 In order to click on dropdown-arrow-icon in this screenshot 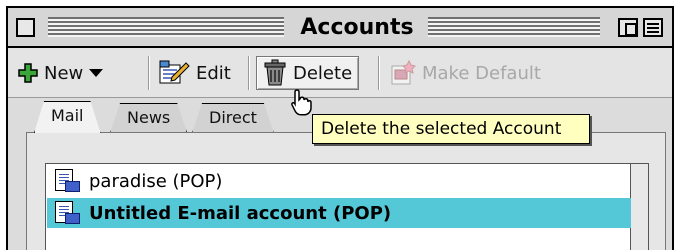, I will do `click(96, 73)`.